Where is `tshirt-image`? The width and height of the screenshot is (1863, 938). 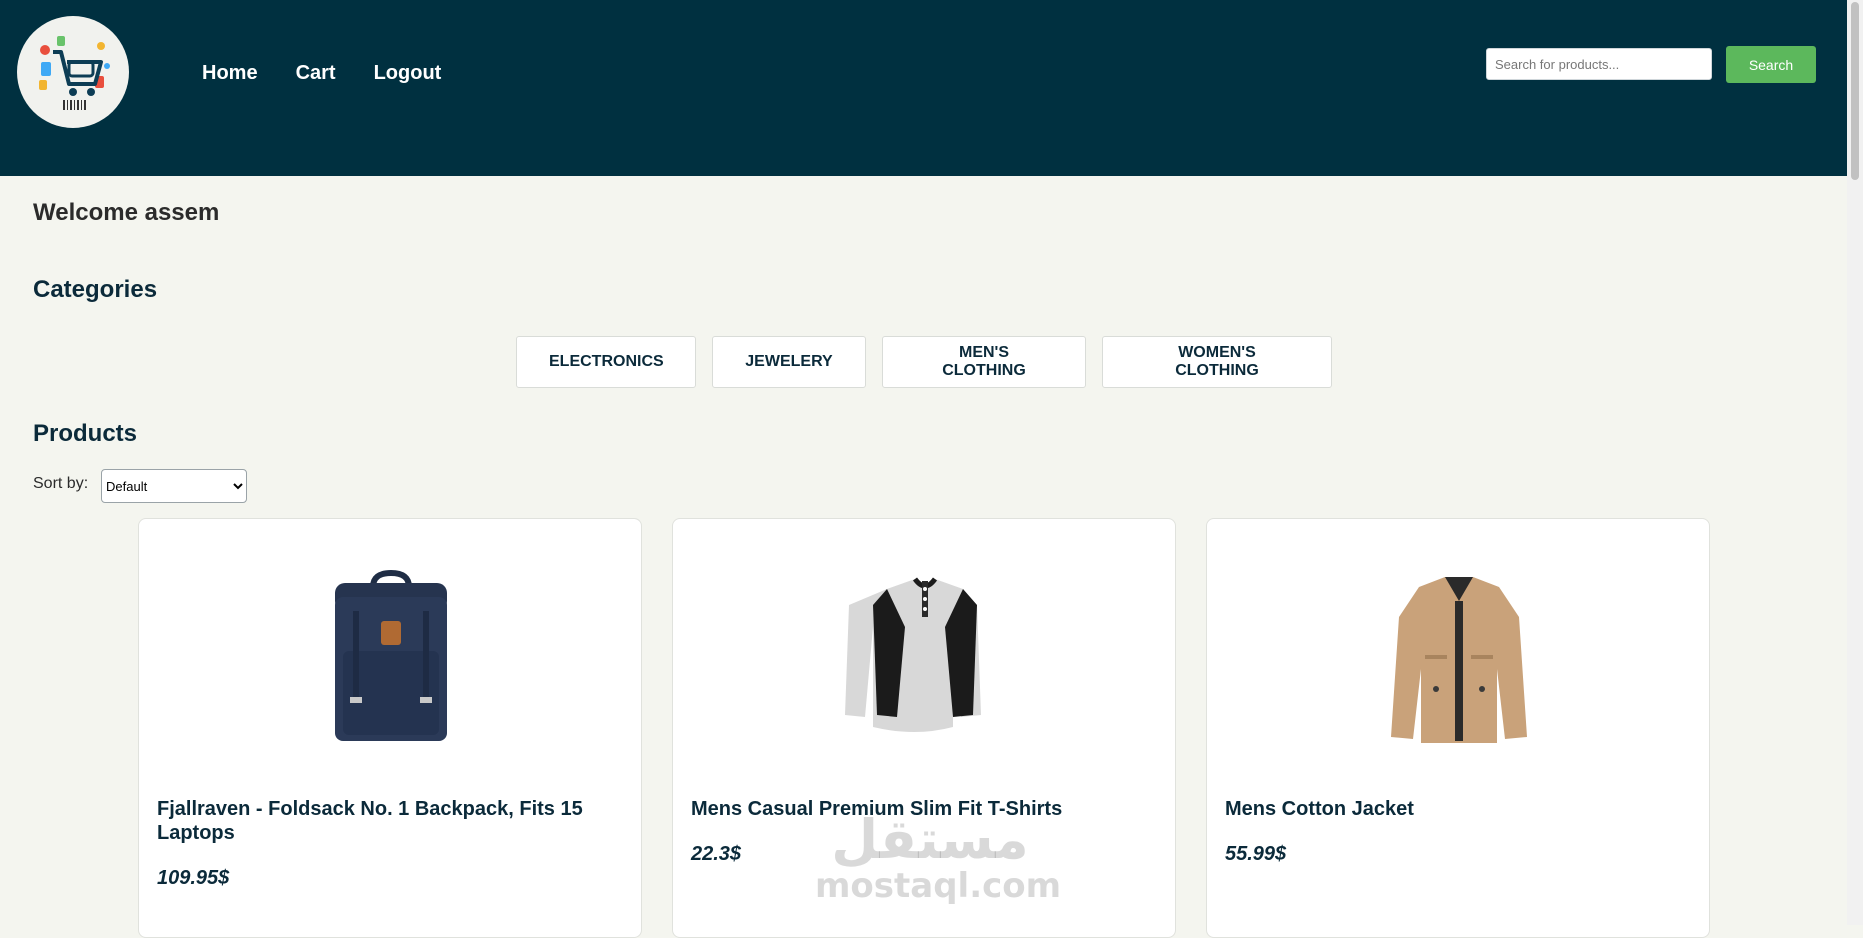 tshirt-image is located at coordinates (925, 654).